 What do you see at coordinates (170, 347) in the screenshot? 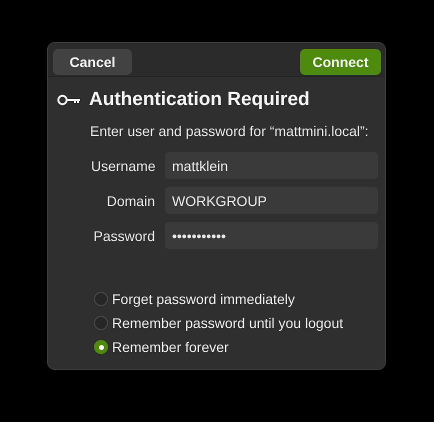
I see `radio-label: Remember forever` at bounding box center [170, 347].